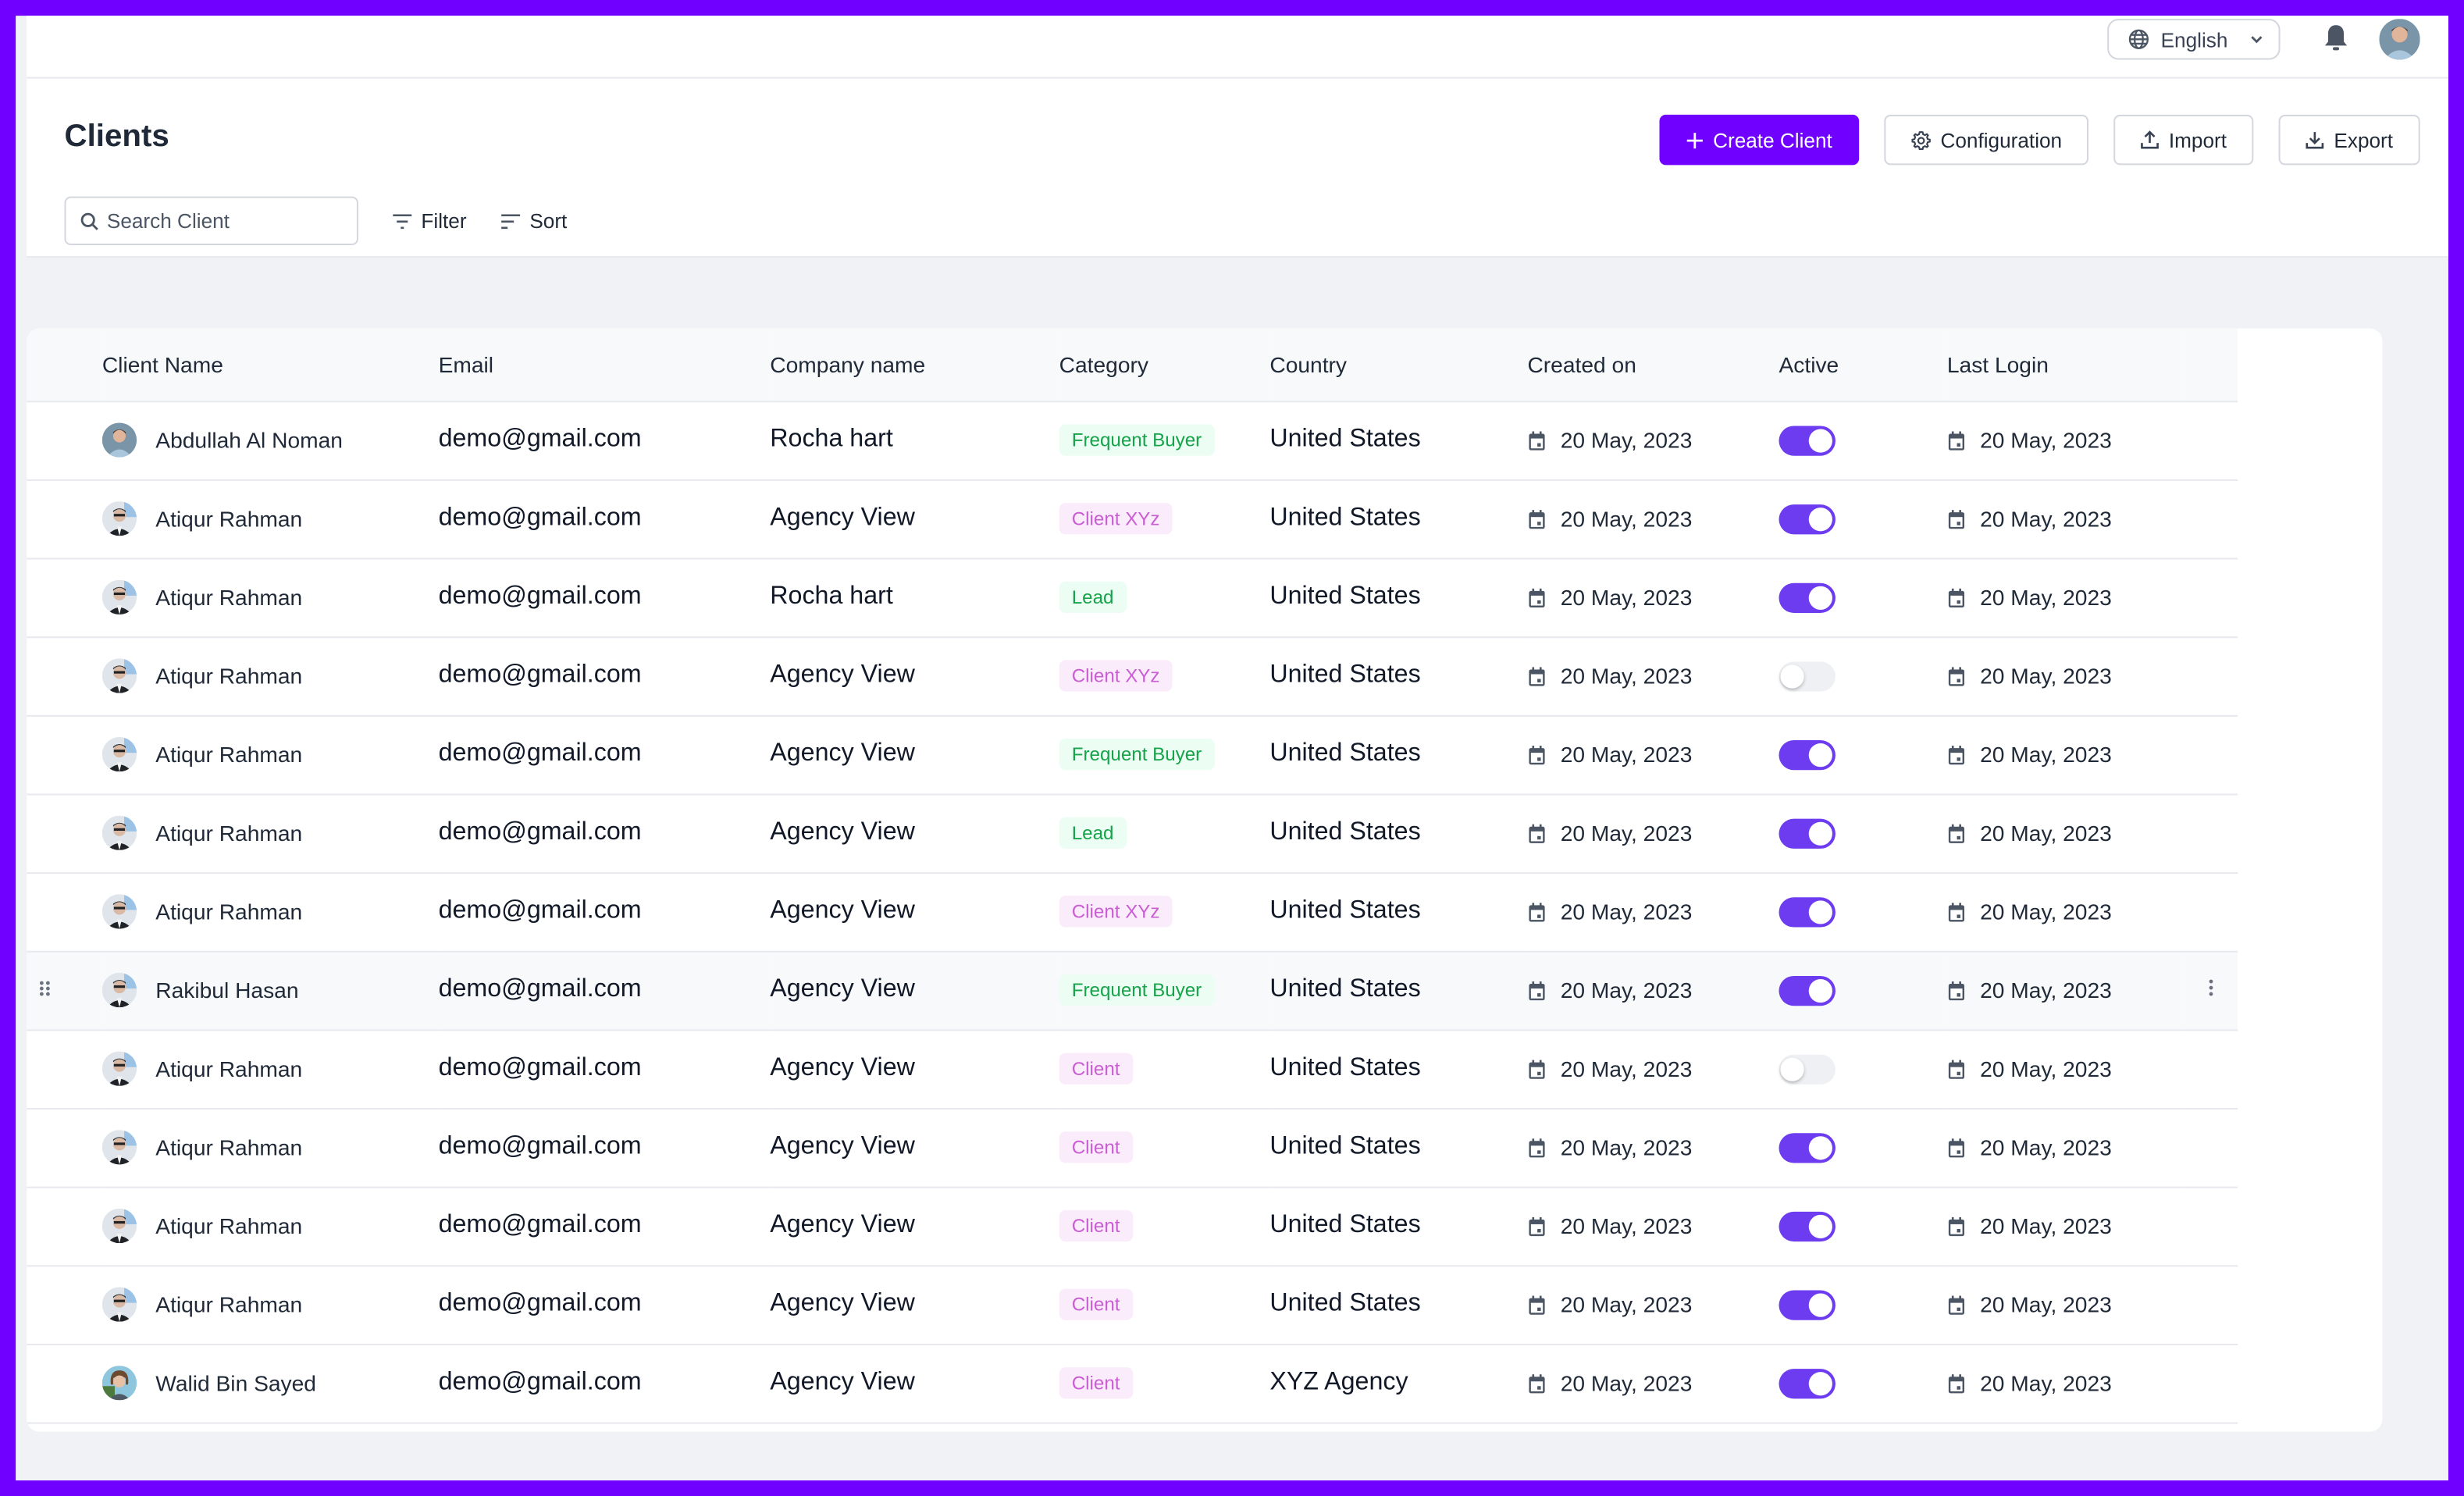 The height and width of the screenshot is (1496, 2464). I want to click on sort-button: Sort, so click(534, 221).